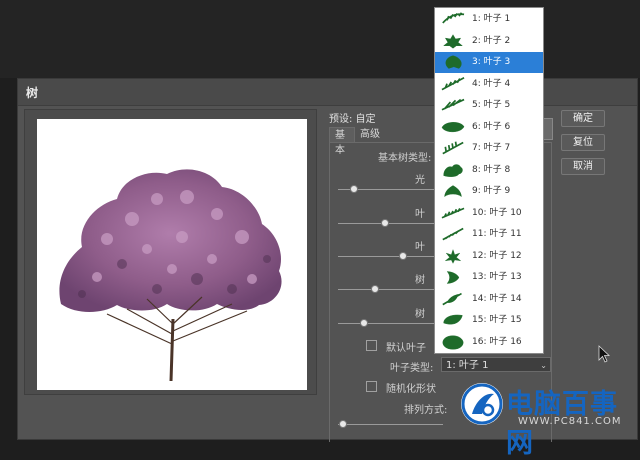 The image size is (640, 460). I want to click on leaf-option-11: 11: 叶子 11, so click(489, 234).